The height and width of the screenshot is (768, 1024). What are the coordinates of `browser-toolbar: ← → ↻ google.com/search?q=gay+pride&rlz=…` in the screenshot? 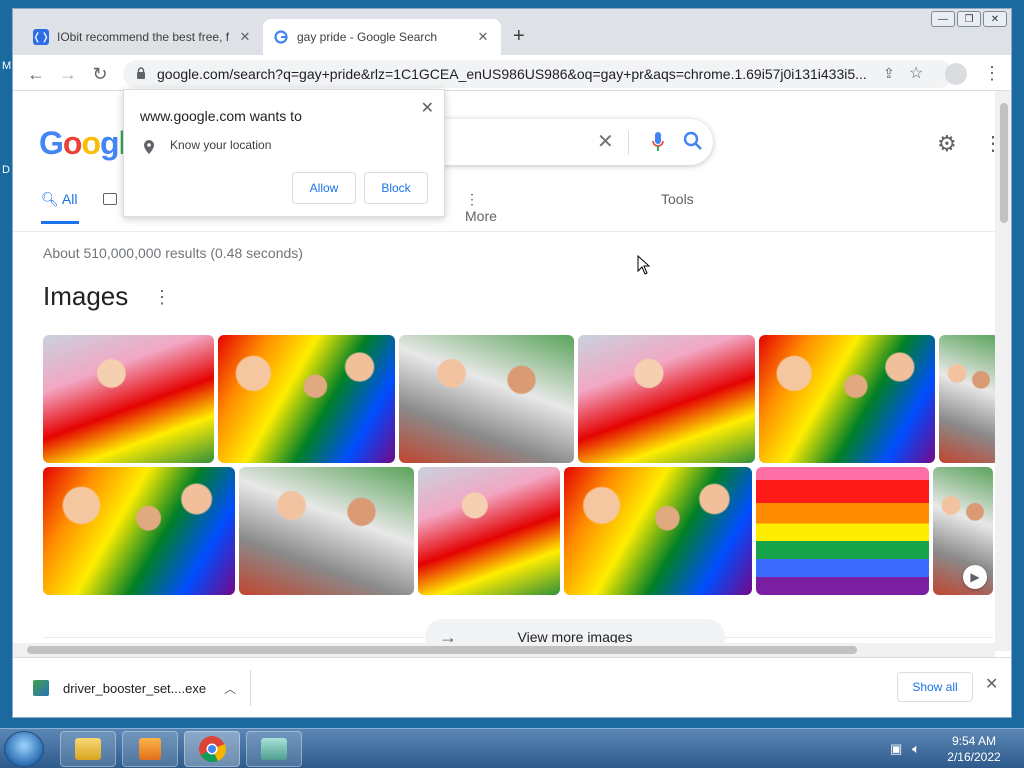 It's located at (512, 73).